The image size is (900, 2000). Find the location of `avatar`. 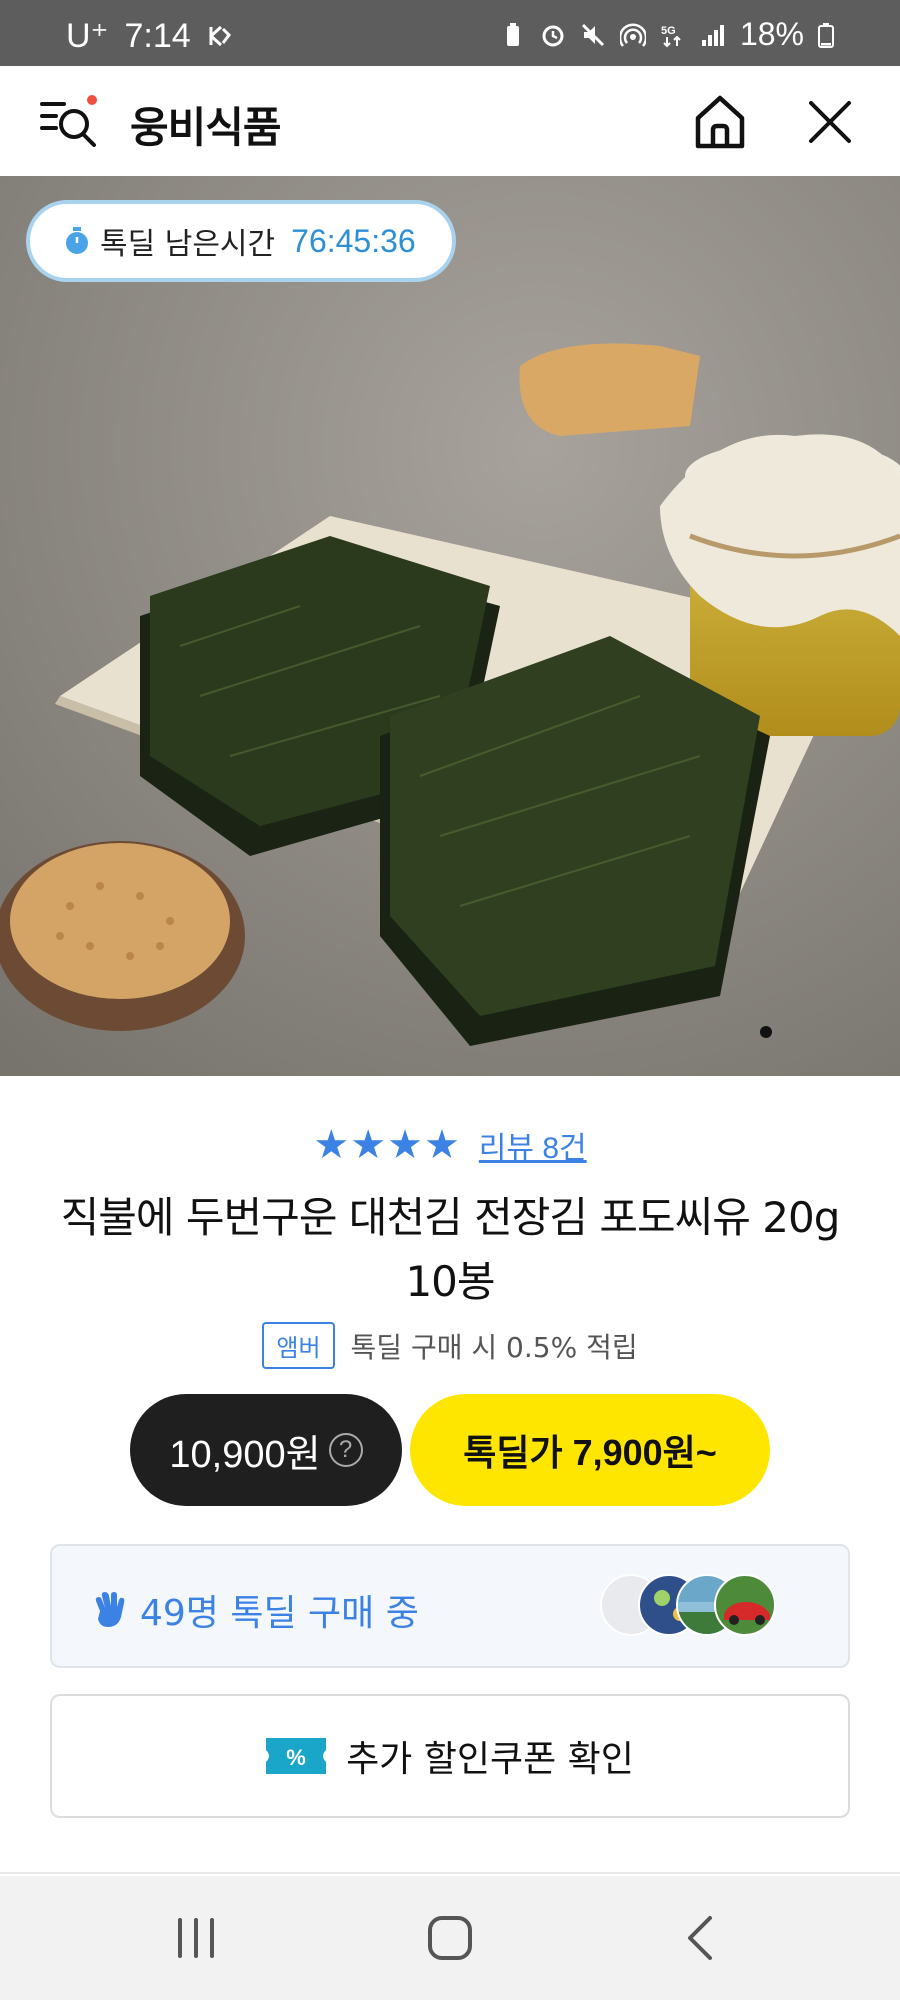

avatar is located at coordinates (745, 1605).